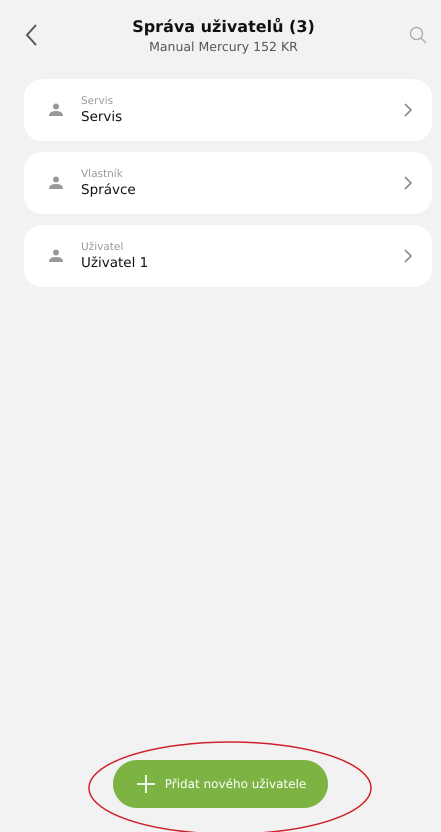 The height and width of the screenshot is (832, 441). What do you see at coordinates (228, 110) in the screenshot?
I see `user-card: Servis Servis` at bounding box center [228, 110].